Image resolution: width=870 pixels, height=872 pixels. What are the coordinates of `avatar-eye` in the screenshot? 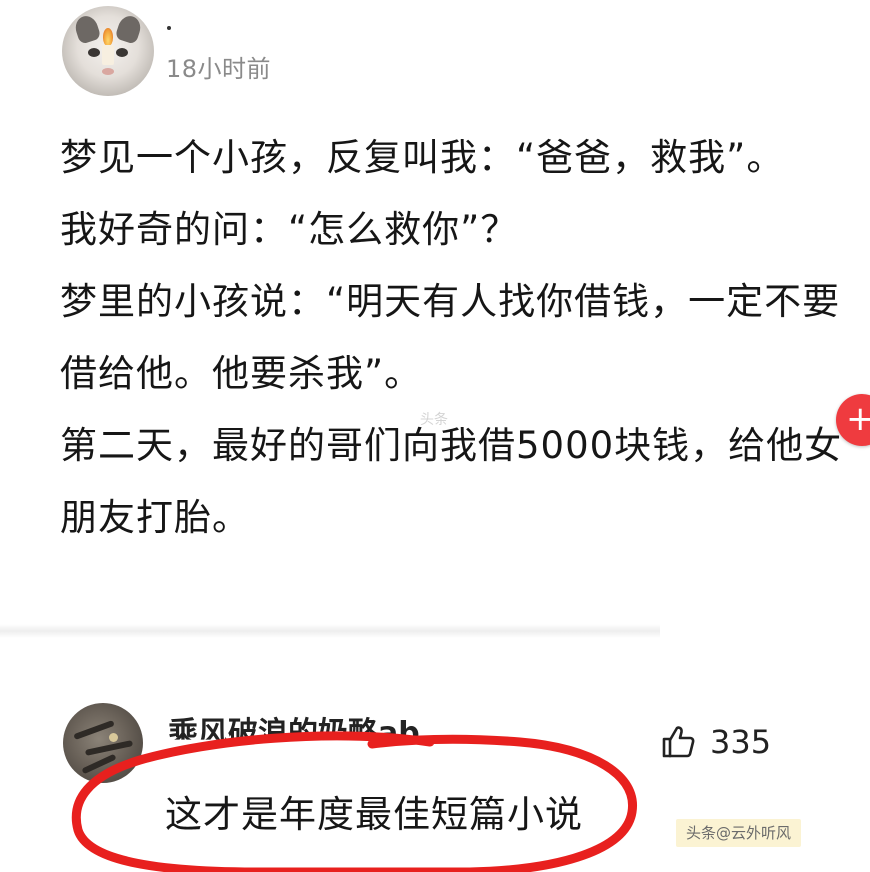 It's located at (113, 737).